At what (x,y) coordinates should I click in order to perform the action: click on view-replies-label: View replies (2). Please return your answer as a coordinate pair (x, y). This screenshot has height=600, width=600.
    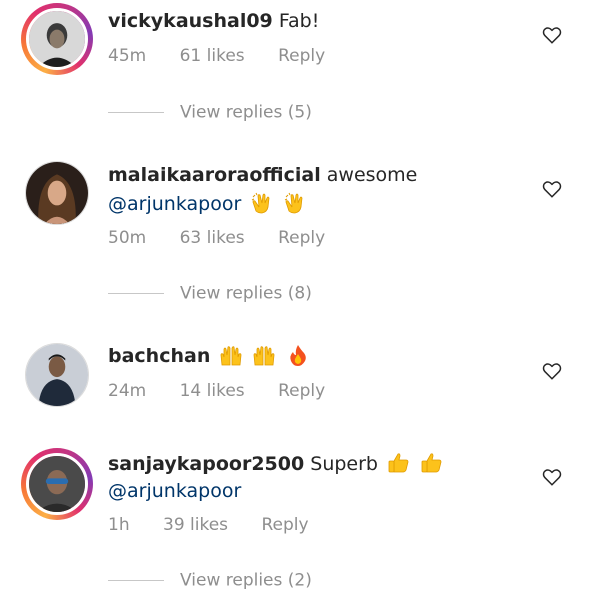
    Looking at the image, I should click on (246, 581).